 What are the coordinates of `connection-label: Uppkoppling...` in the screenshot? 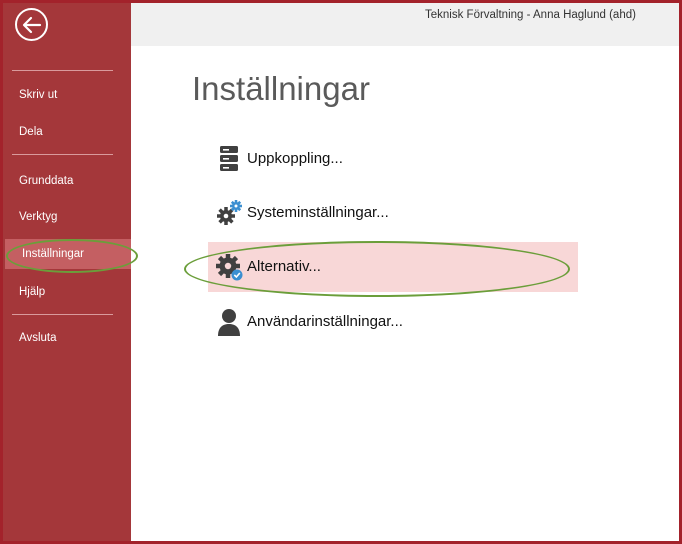 It's located at (295, 158).